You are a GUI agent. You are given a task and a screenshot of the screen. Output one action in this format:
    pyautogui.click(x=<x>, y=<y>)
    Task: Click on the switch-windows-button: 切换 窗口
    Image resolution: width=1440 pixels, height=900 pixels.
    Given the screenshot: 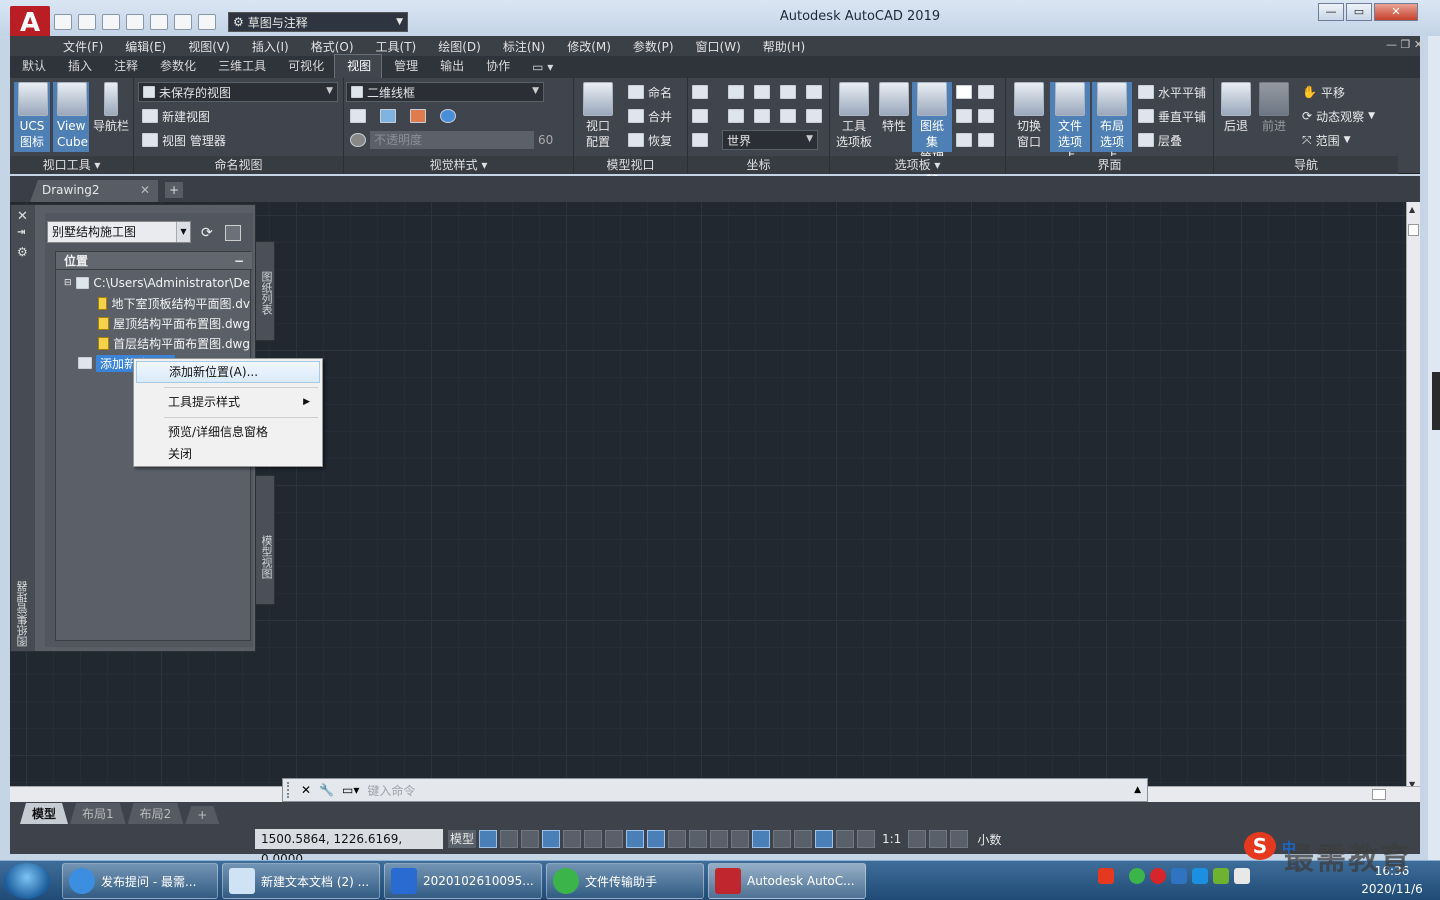 What is the action you would take?
    pyautogui.click(x=1029, y=117)
    